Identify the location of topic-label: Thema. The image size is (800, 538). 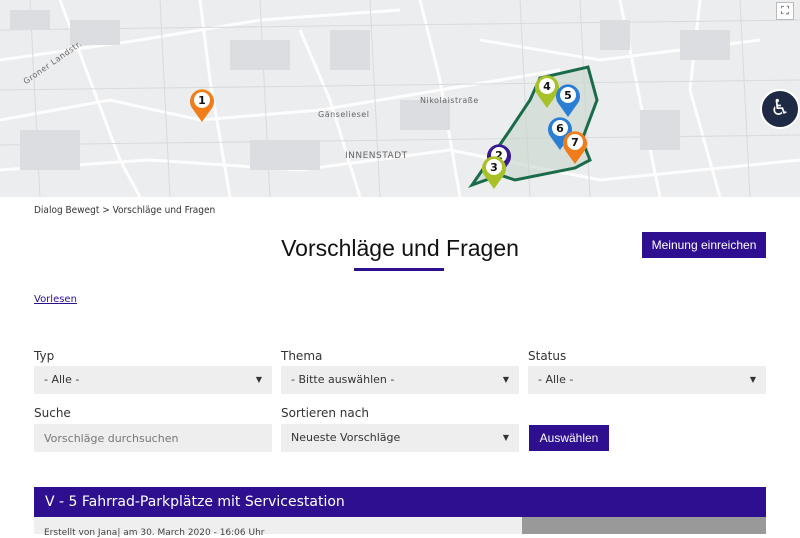
(302, 356).